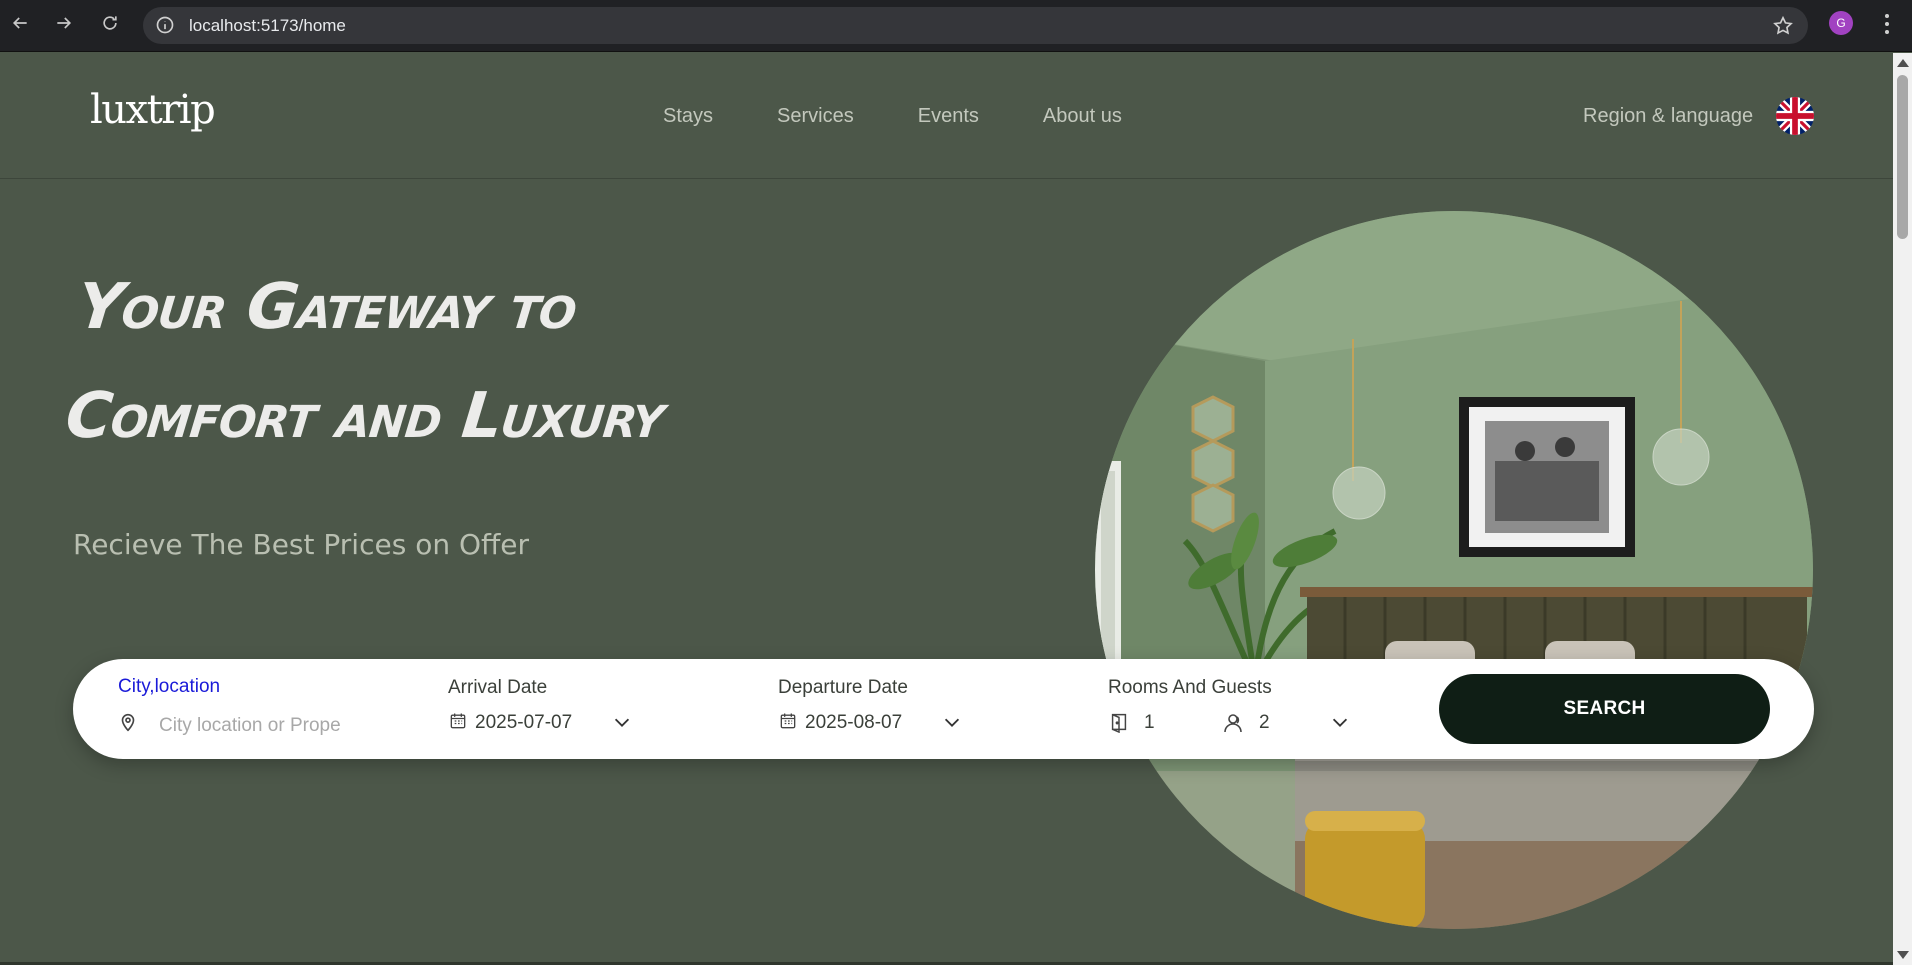 The image size is (1912, 965). What do you see at coordinates (128, 722) in the screenshot?
I see `location-pin-icon` at bounding box center [128, 722].